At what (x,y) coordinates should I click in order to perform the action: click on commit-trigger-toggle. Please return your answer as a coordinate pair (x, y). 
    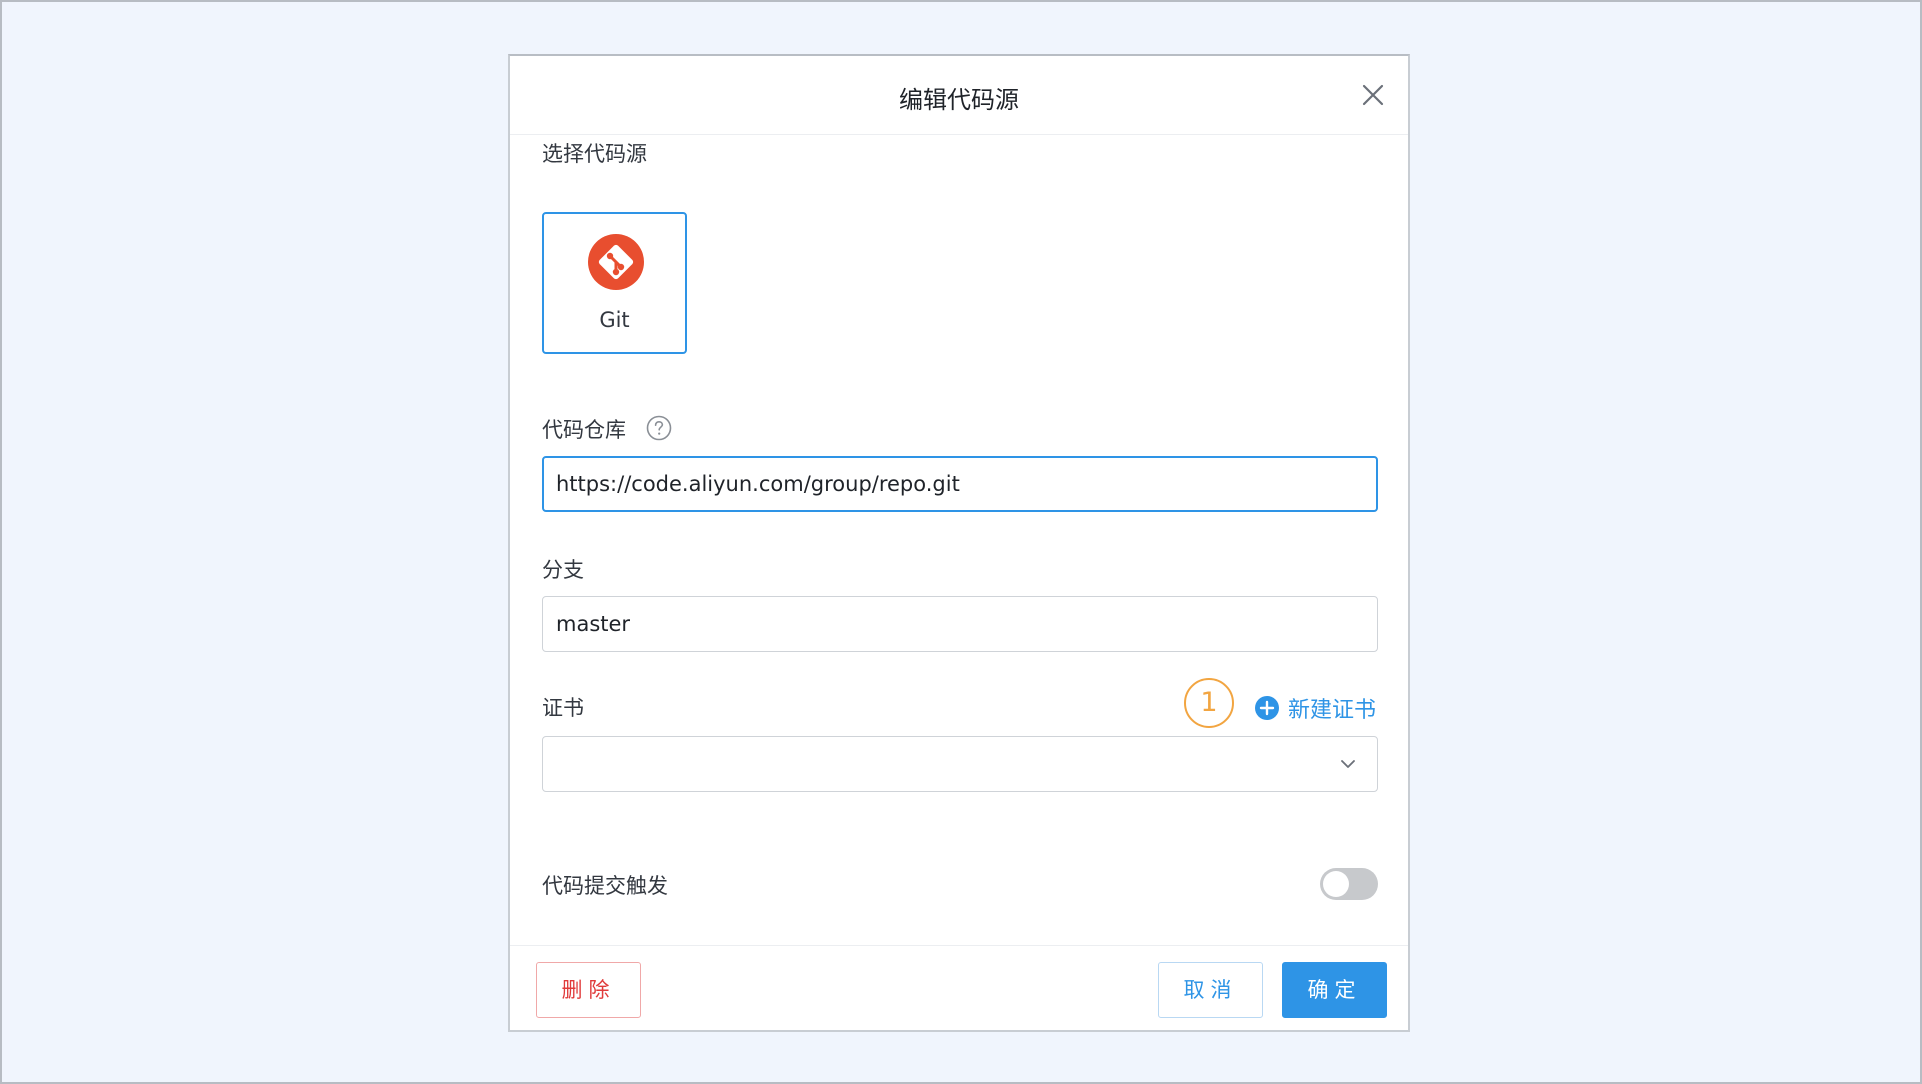
    Looking at the image, I should click on (1349, 884).